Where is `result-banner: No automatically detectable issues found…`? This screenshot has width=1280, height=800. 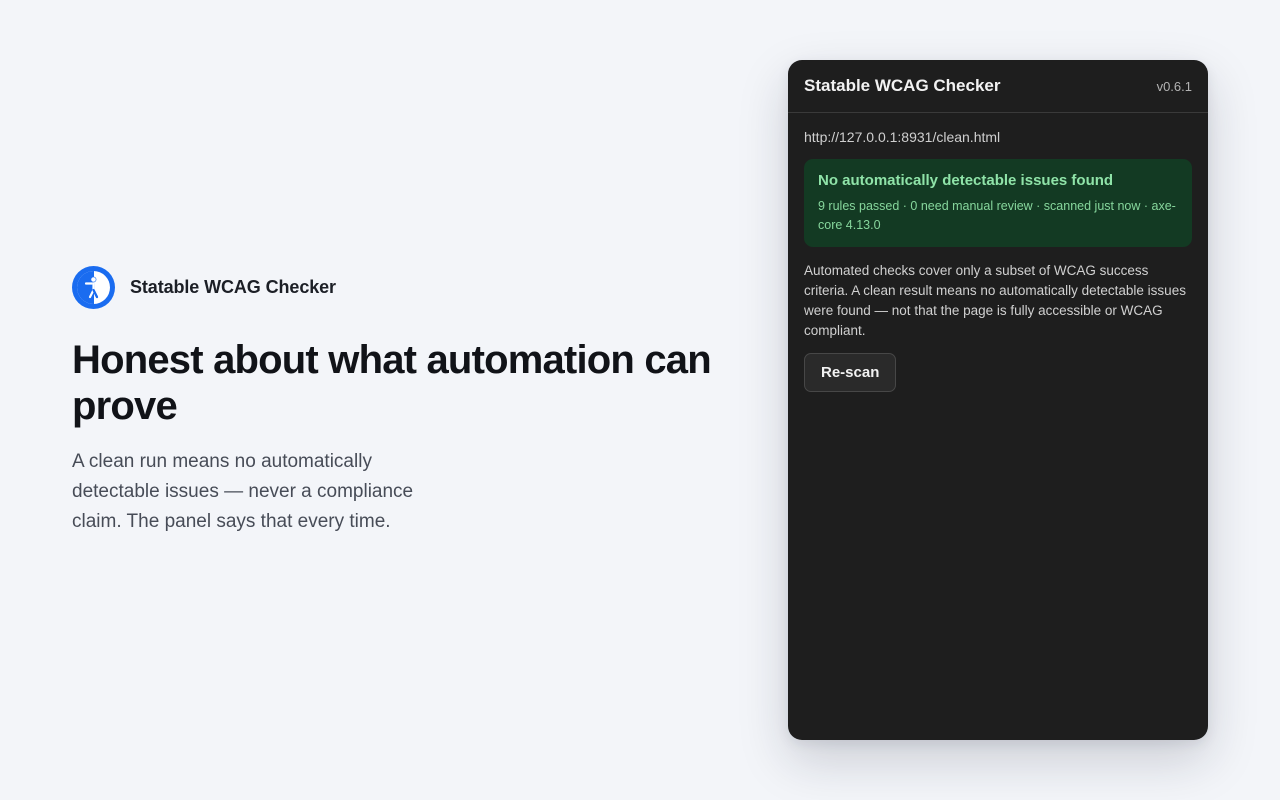 result-banner: No automatically detectable issues found… is located at coordinates (998, 203).